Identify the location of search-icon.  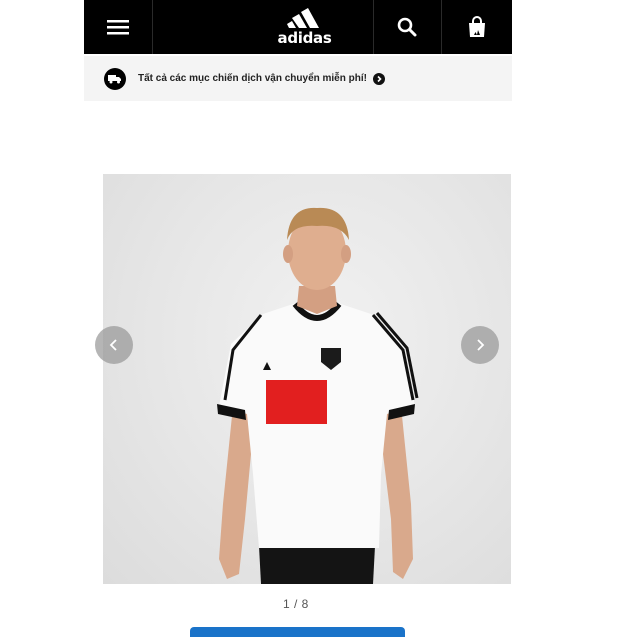
(407, 27).